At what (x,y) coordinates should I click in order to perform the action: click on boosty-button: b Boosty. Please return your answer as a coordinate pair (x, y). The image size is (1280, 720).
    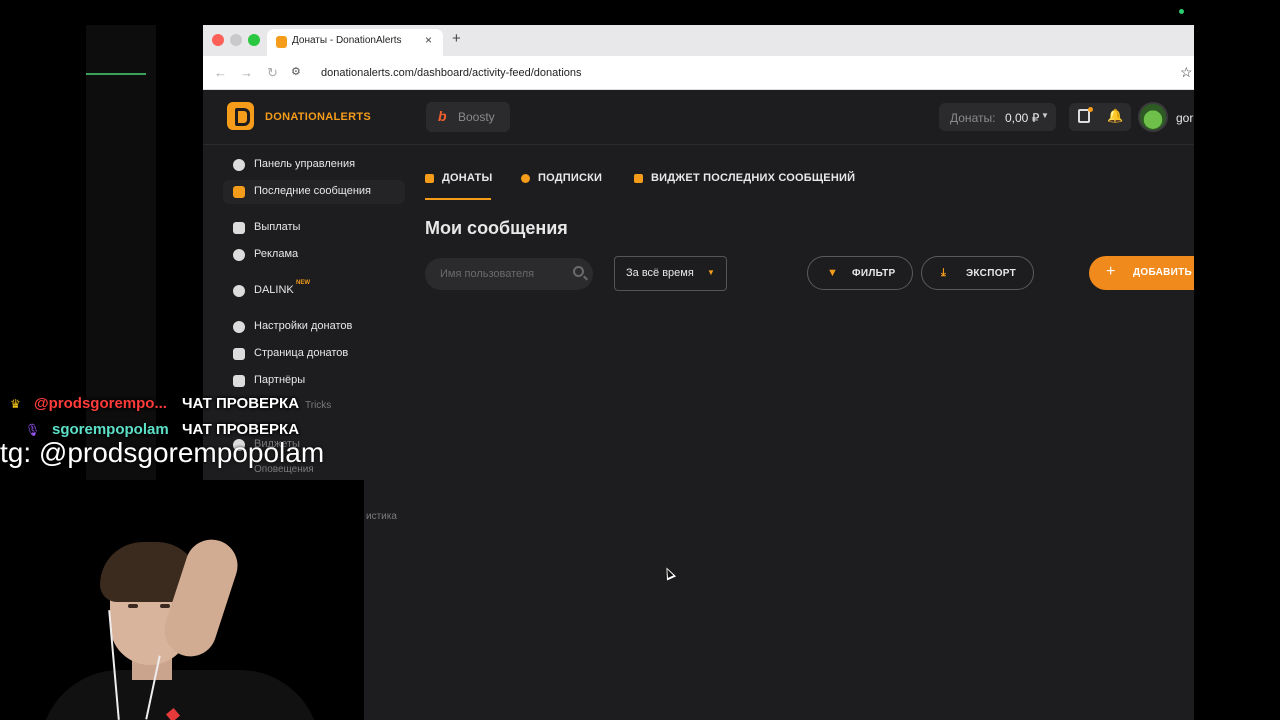
    Looking at the image, I should click on (468, 117).